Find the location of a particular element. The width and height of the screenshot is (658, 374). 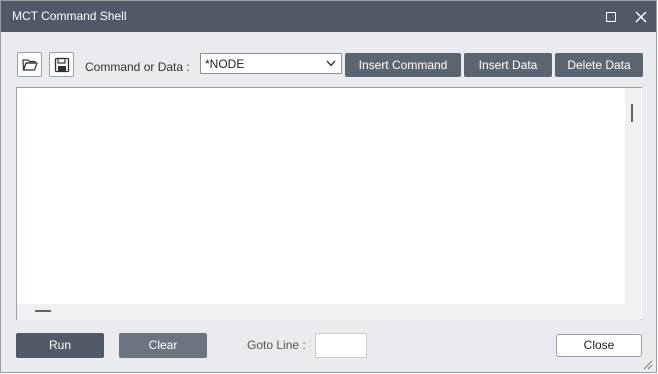

delete-data-label: Delete Data is located at coordinates (599, 65).